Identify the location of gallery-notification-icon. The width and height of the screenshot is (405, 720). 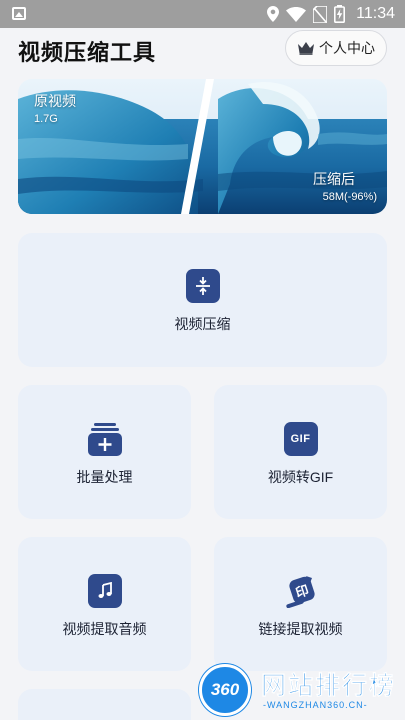
(19, 13).